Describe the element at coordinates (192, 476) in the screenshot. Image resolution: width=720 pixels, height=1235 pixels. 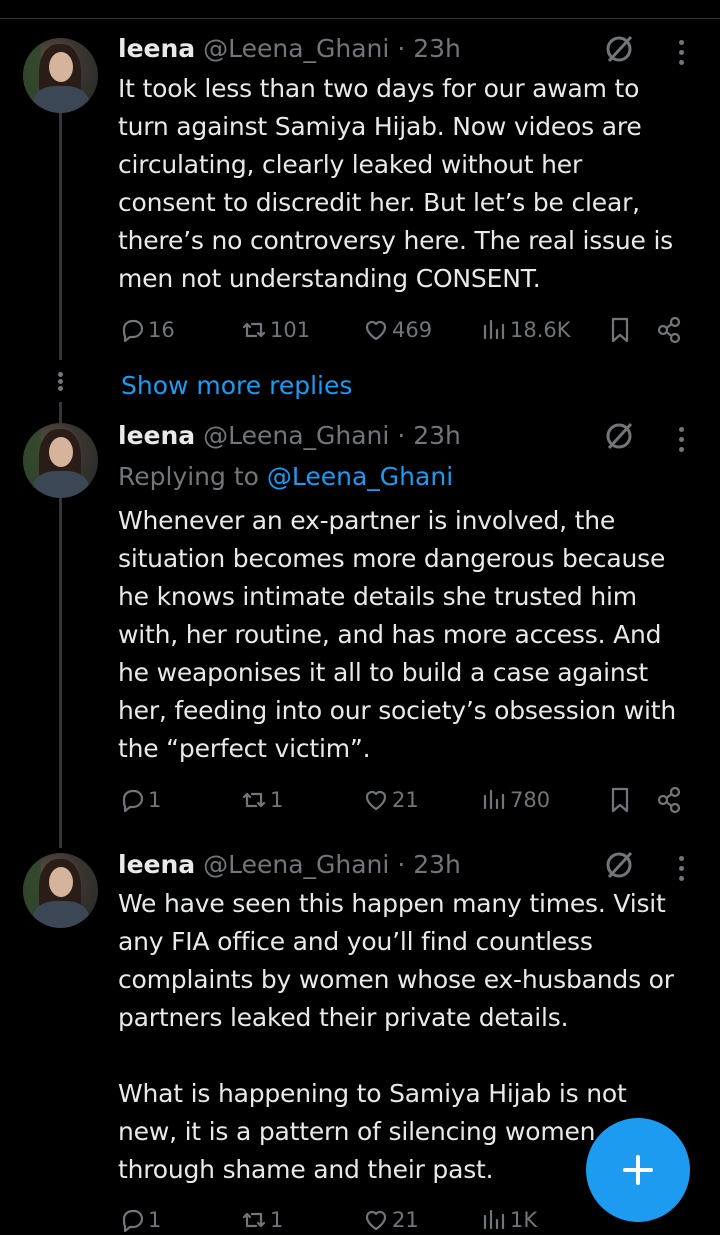
I see `replying-to-label: Replying to` at that location.